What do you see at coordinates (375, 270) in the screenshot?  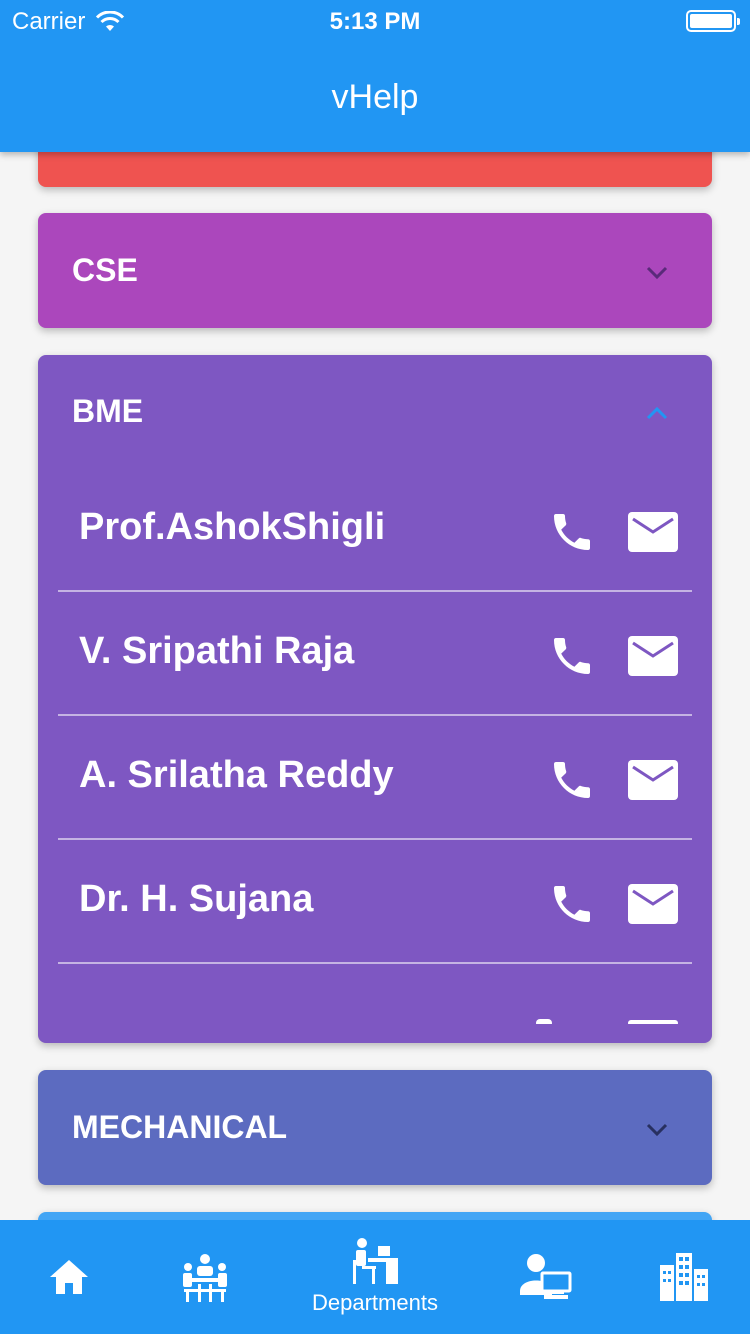 I see `department-card-cse: CSE` at bounding box center [375, 270].